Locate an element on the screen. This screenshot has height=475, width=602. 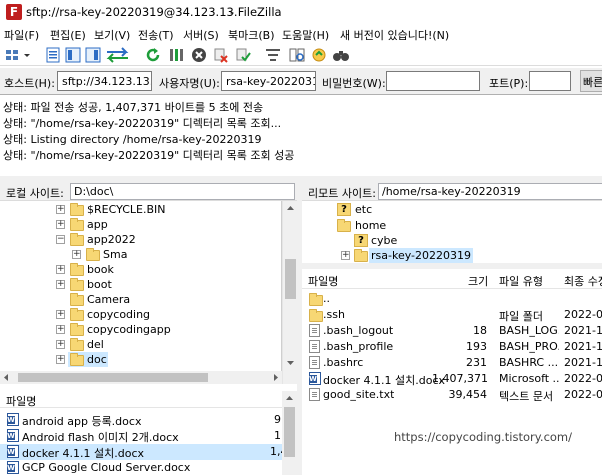
toggle-log-icon is located at coordinates (53, 55).